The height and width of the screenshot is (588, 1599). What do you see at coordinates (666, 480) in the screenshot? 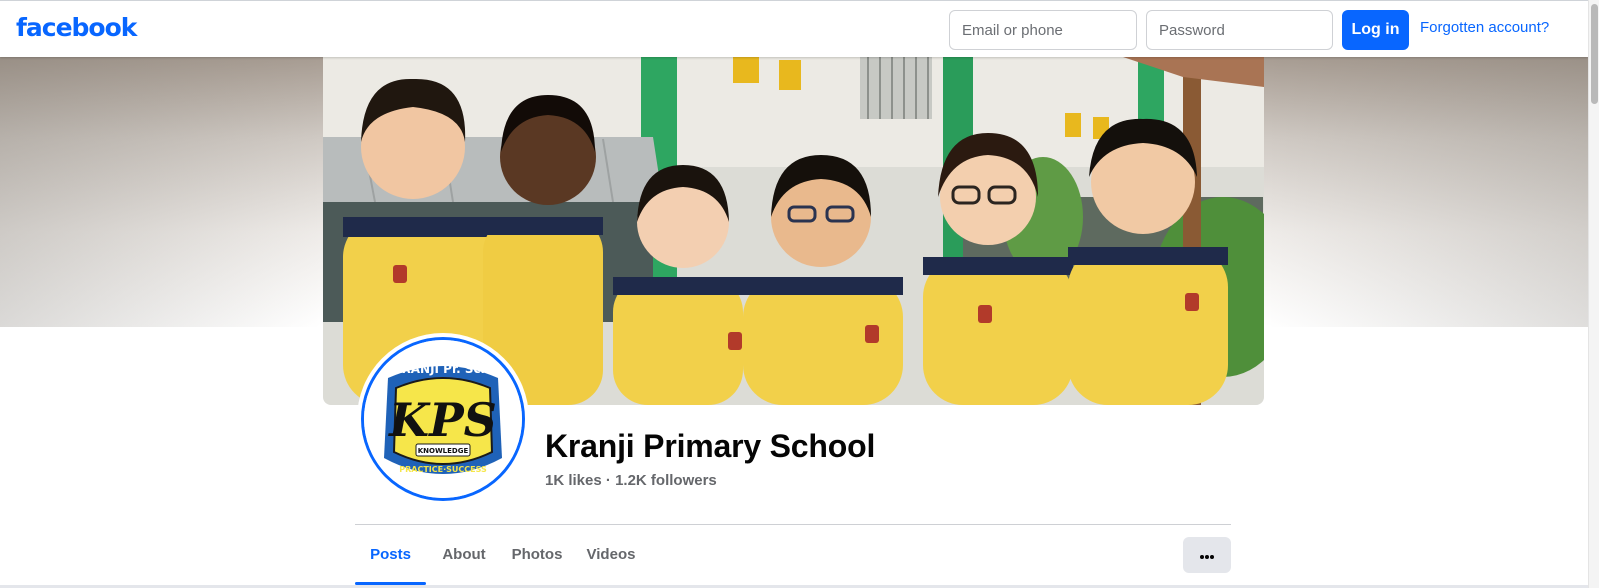
I see `followers-count: 1.2K followers` at bounding box center [666, 480].